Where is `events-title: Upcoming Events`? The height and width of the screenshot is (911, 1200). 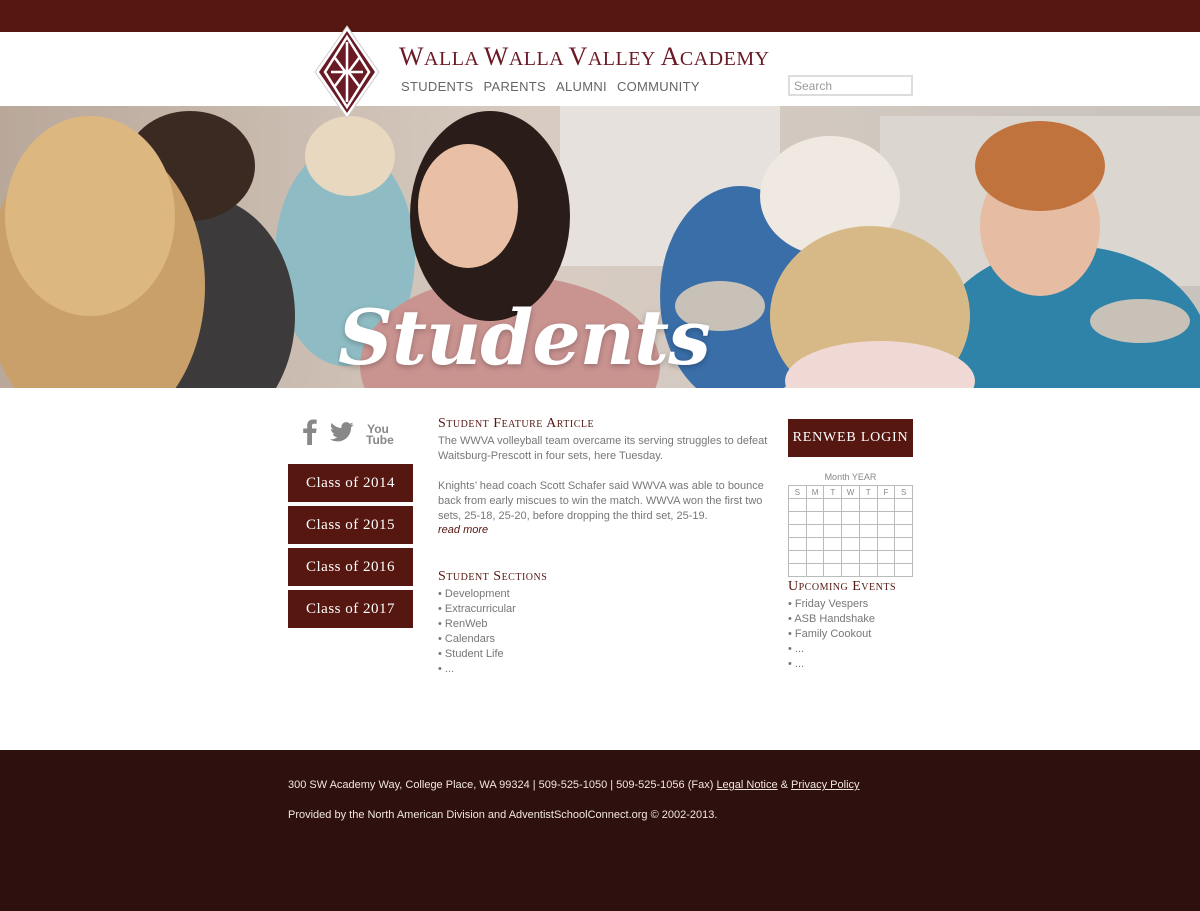 events-title: Upcoming Events is located at coordinates (842, 586).